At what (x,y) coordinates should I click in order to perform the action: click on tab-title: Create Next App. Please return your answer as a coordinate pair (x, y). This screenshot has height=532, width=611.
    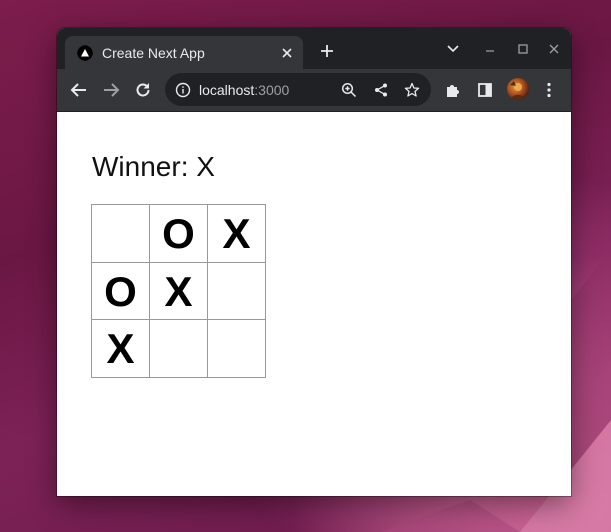
    Looking at the image, I should click on (153, 52).